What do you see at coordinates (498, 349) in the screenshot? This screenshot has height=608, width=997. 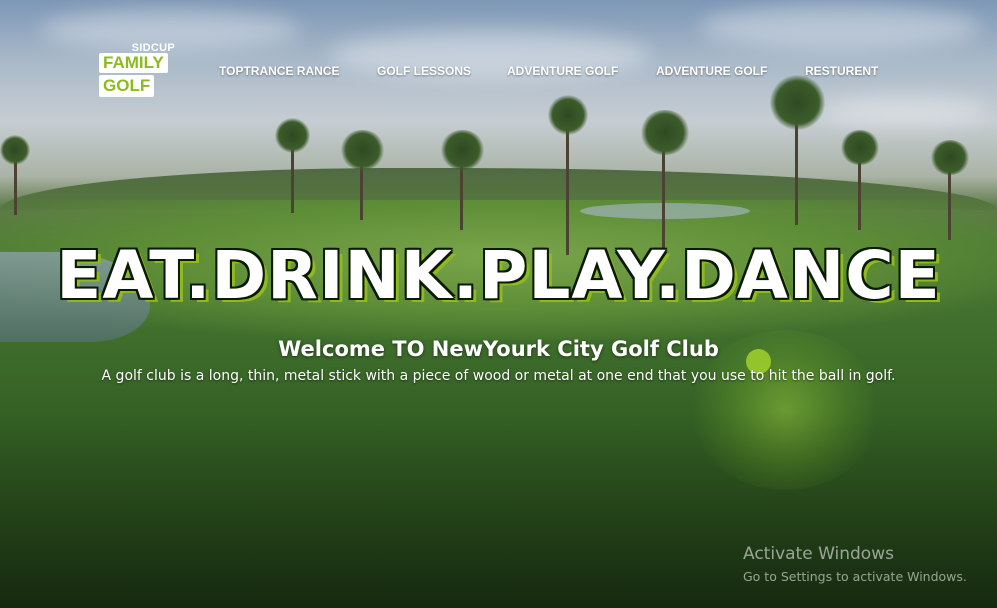 I see `welcome-heading: Welcome TO NewYourk City Golf Club` at bounding box center [498, 349].